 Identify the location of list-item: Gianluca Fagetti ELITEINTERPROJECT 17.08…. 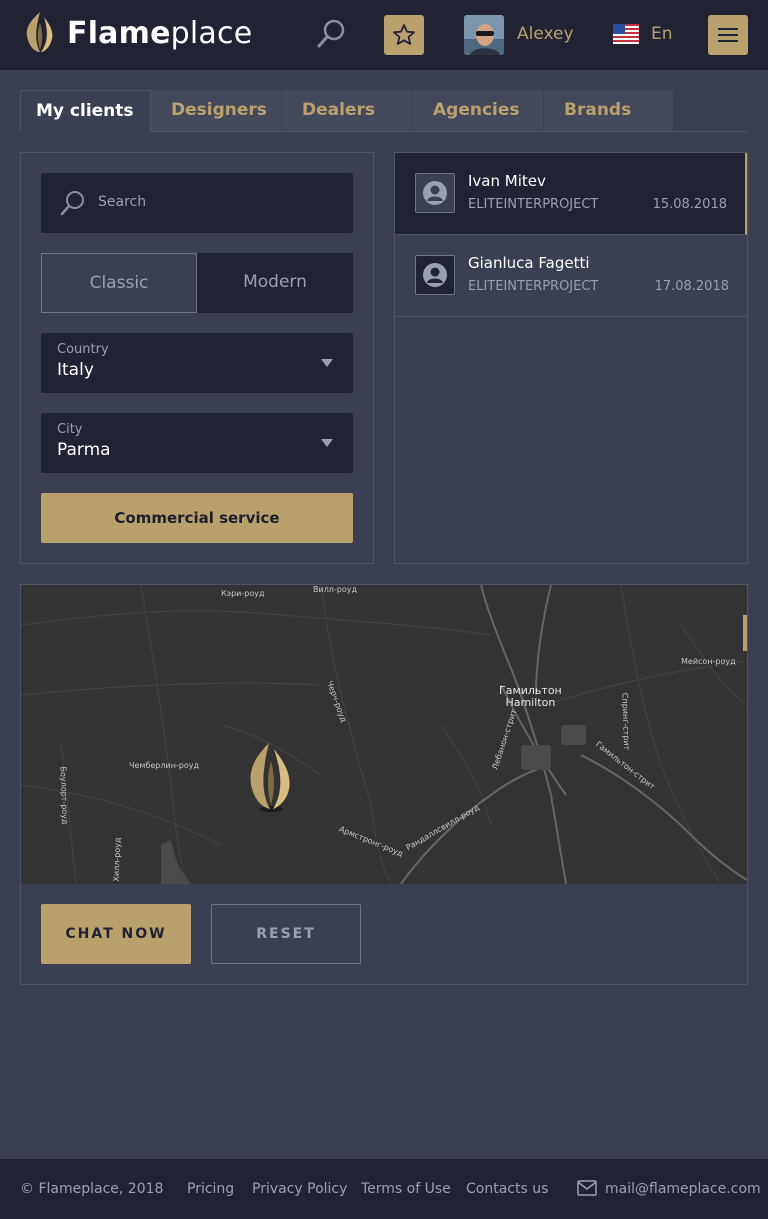
(571, 276).